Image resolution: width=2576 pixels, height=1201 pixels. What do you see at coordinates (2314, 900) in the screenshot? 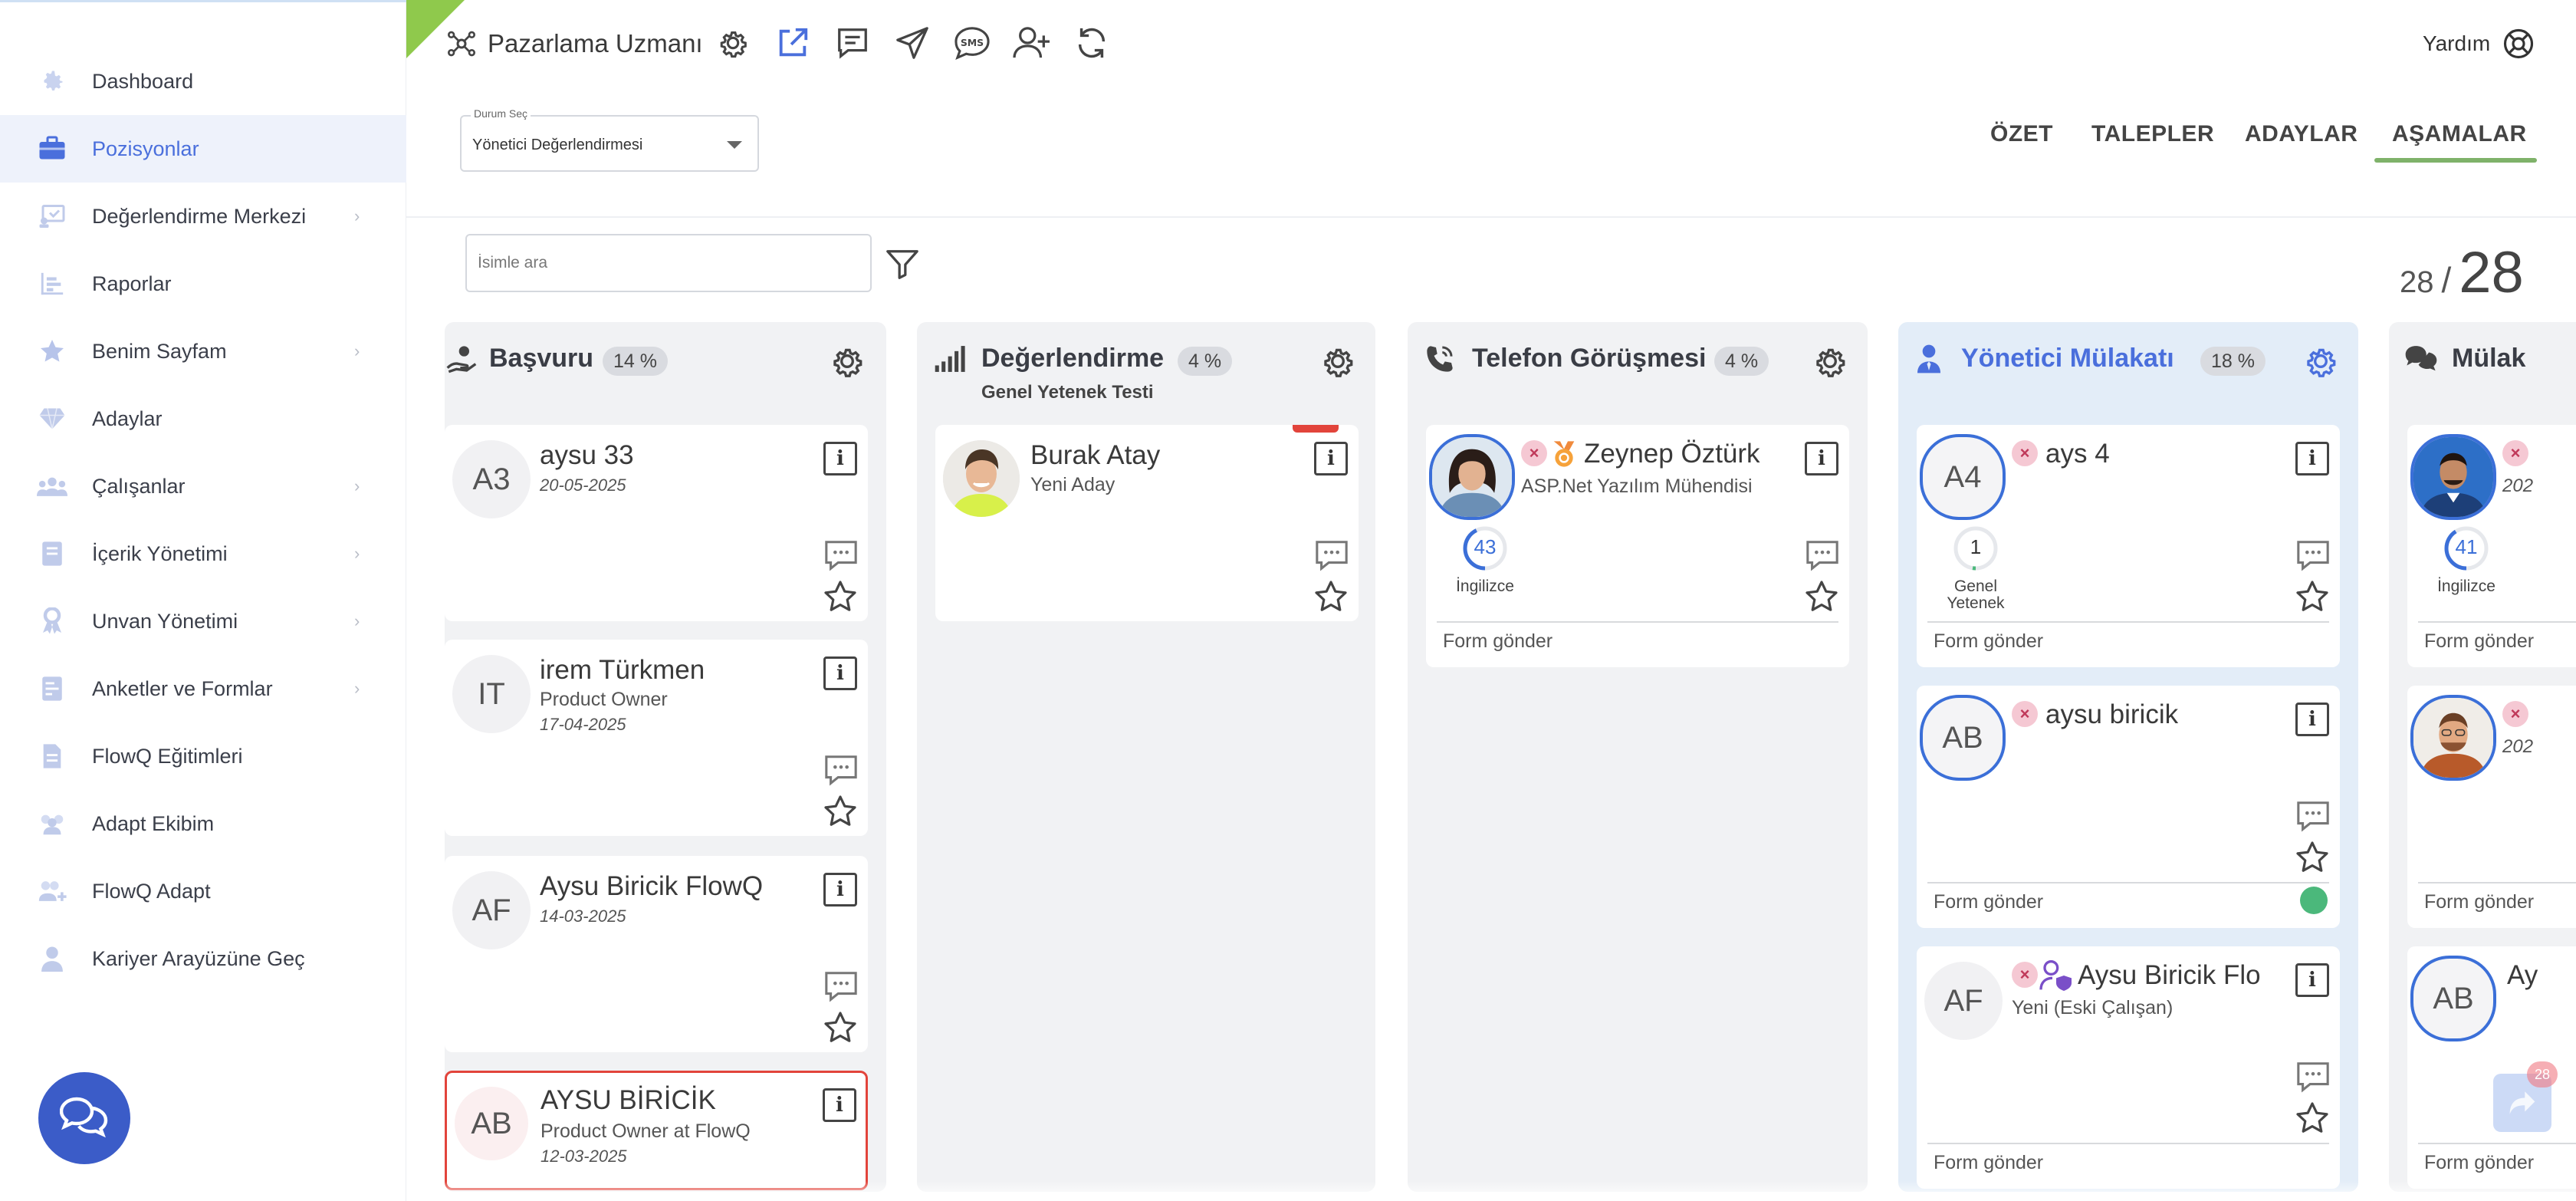
I see `status-dot` at bounding box center [2314, 900].